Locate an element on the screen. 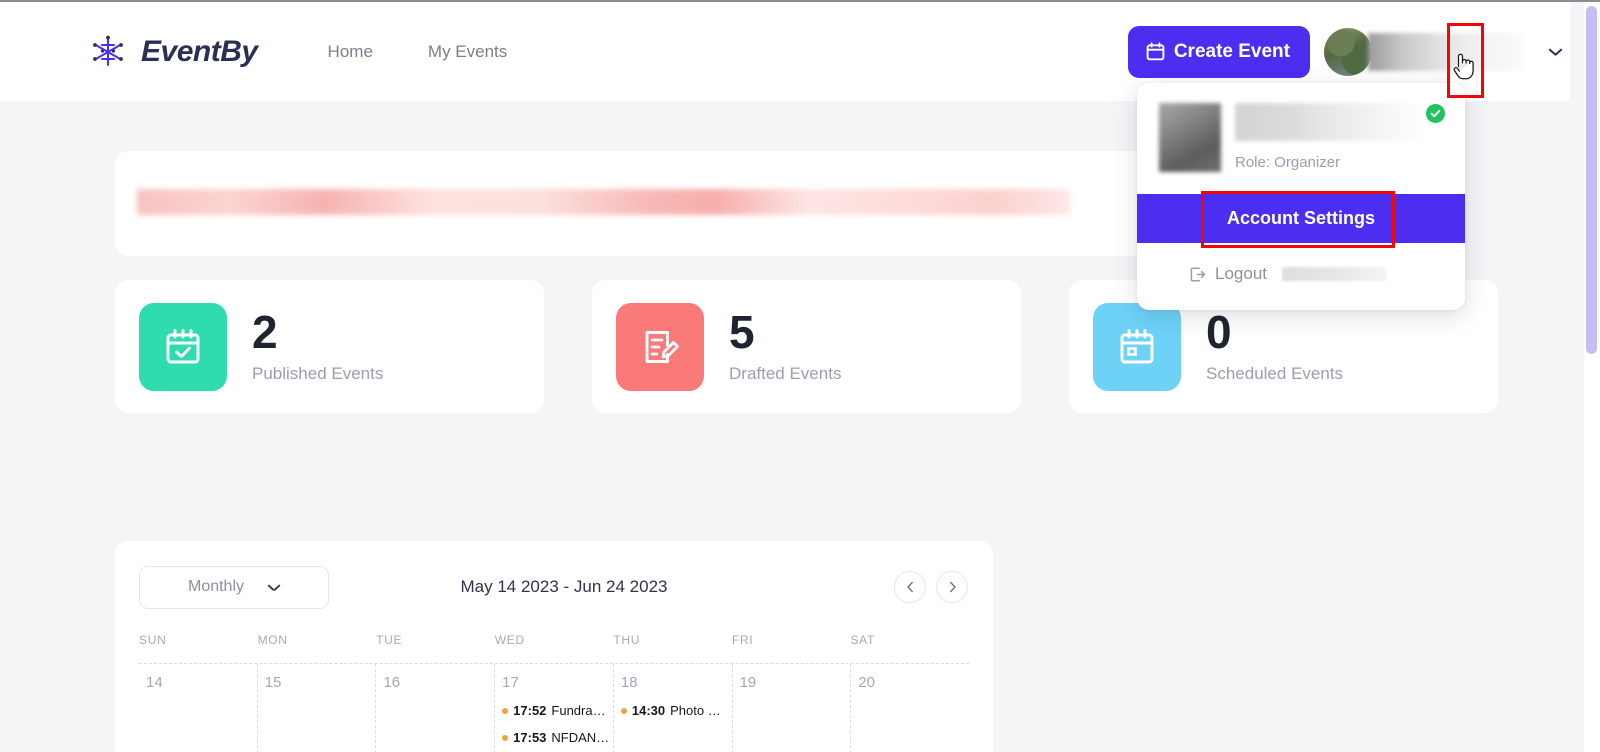 This screenshot has width=1600, height=752. calendar-view-select: Monthly is located at coordinates (234, 587).